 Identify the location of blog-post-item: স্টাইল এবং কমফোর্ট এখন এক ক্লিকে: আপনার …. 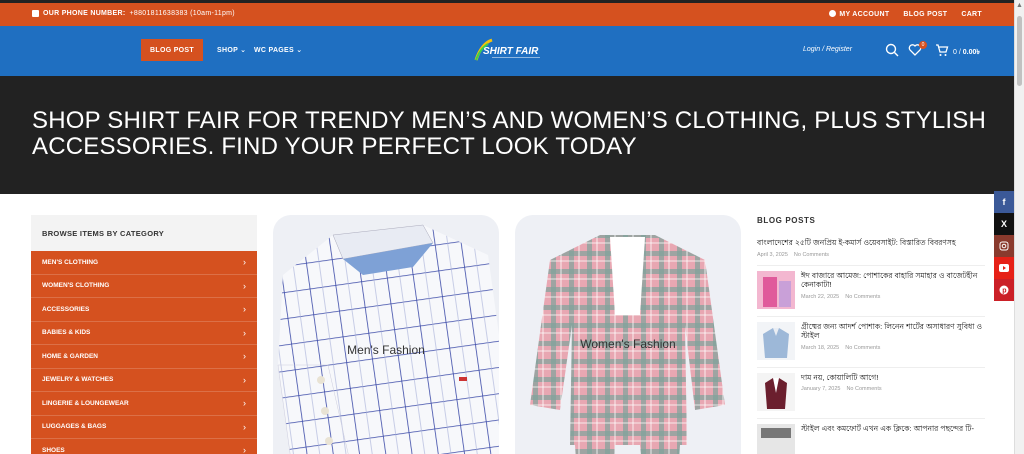
(871, 436).